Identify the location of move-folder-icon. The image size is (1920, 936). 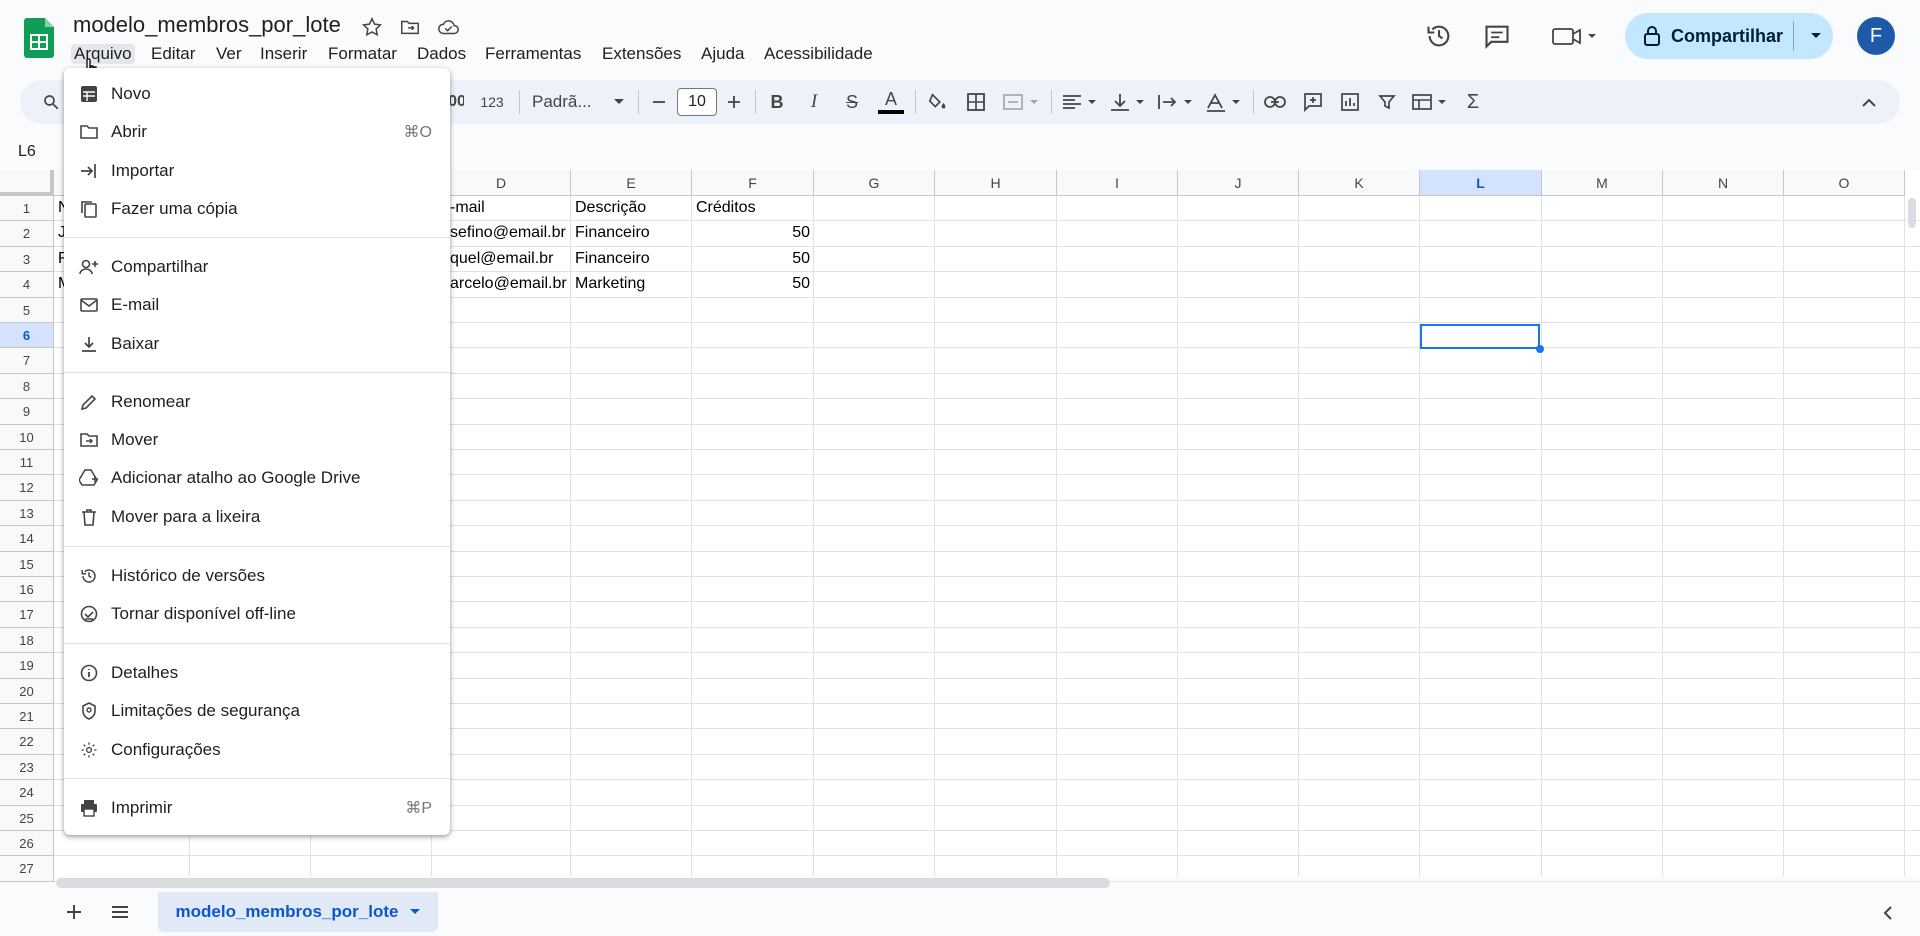
(410, 27).